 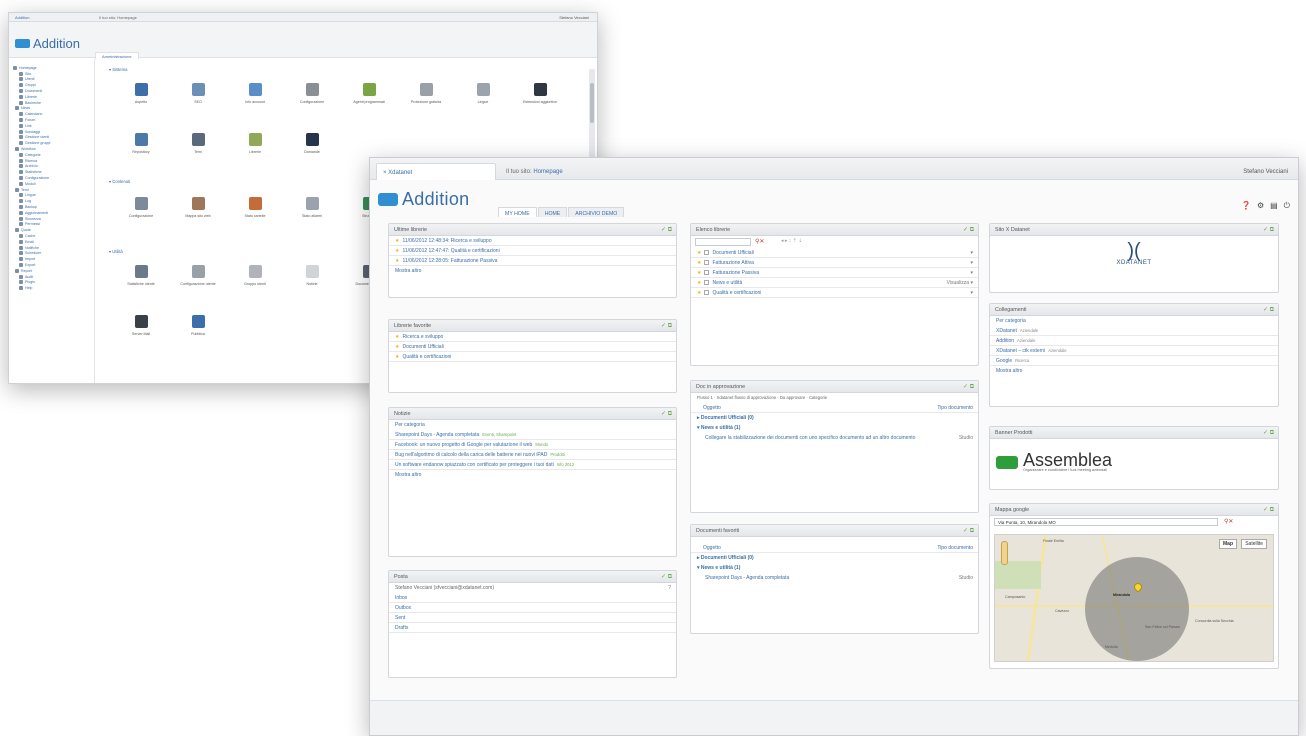 What do you see at coordinates (532, 608) in the screenshot?
I see `mail-folder-outbox: Outbox` at bounding box center [532, 608].